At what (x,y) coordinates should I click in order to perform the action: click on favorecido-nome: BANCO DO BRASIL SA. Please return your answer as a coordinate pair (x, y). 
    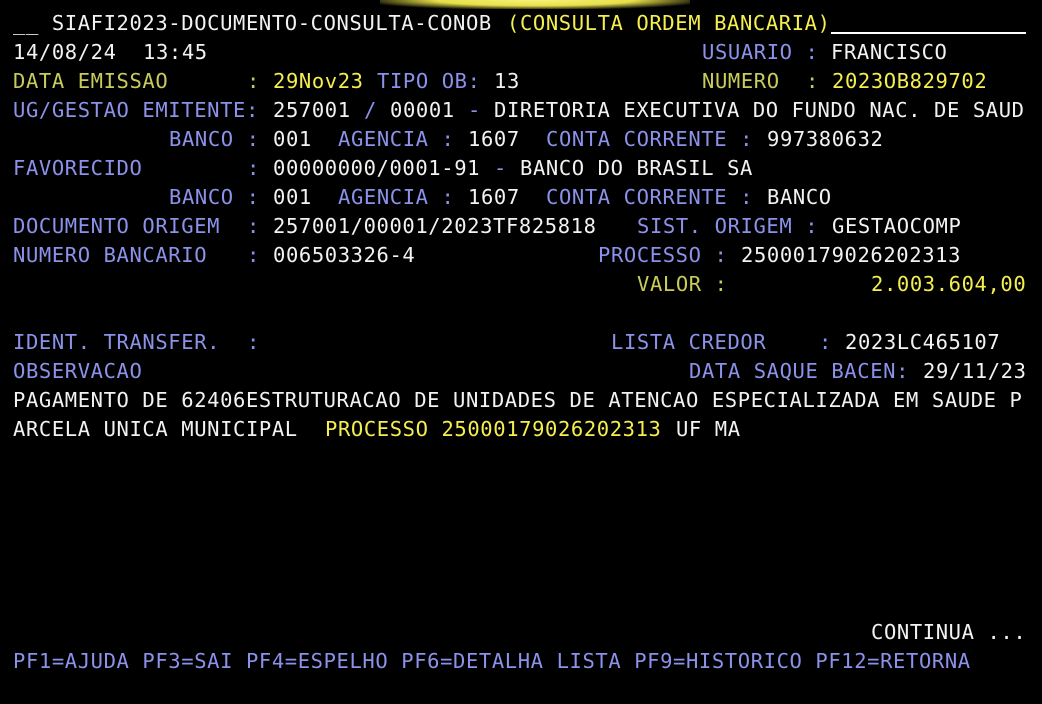
    Looking at the image, I should click on (636, 168).